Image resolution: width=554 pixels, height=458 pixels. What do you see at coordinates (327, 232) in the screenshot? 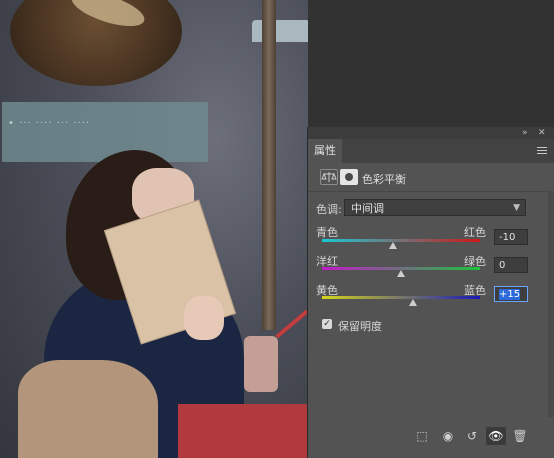
I see `slider-cyan-label: 青色` at bounding box center [327, 232].